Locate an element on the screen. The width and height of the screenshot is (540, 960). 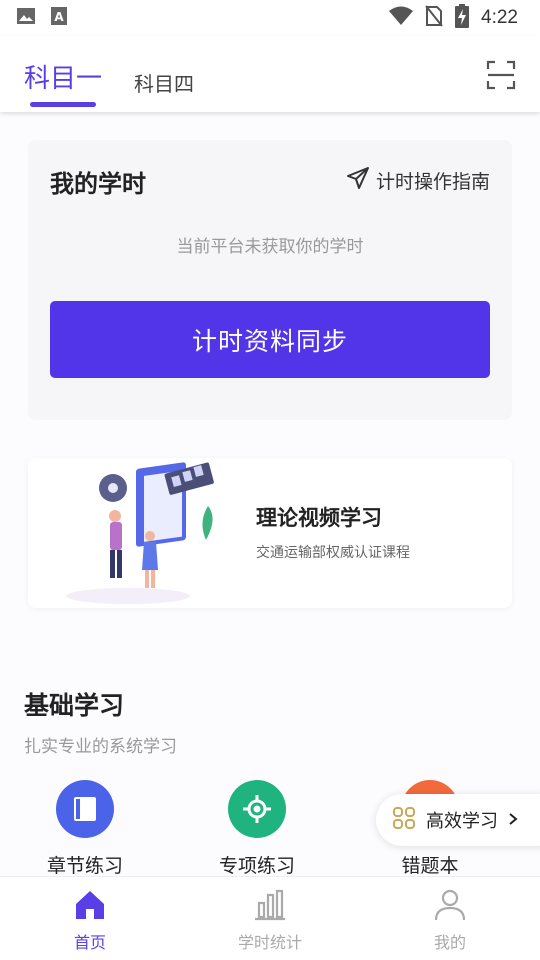
nav-hours-stats-label: 学时统计 is located at coordinates (269, 942).